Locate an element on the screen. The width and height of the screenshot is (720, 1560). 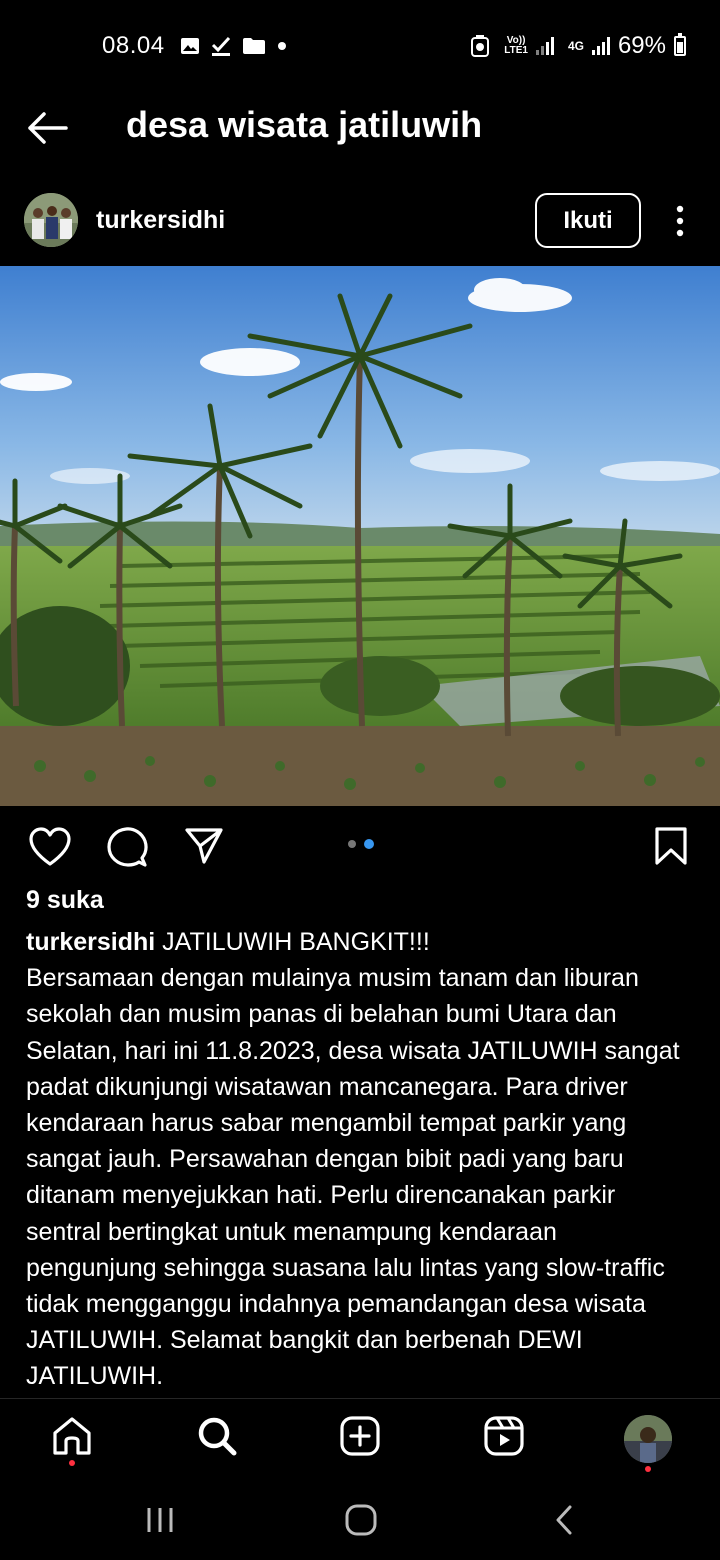
caption-line: JATILUWIH. is located at coordinates (95, 1376).